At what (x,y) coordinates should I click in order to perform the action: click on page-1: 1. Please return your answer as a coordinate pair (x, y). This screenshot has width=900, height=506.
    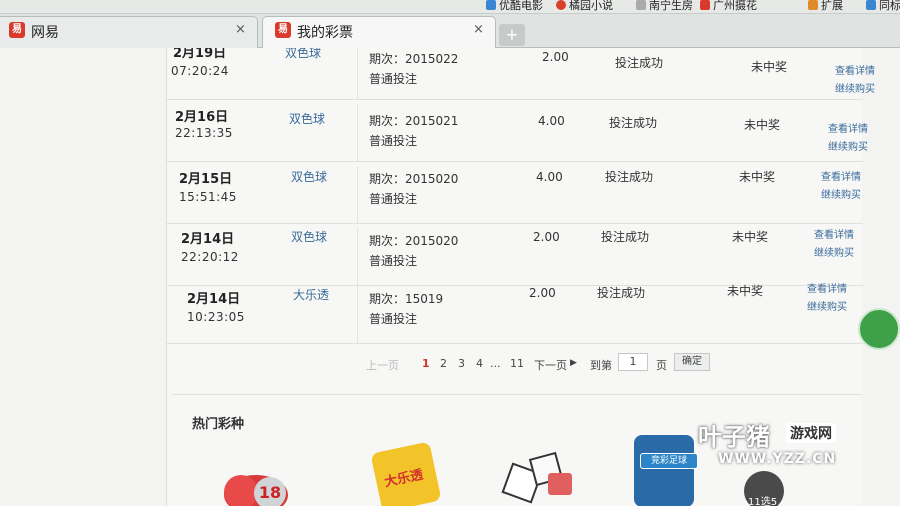
    Looking at the image, I should click on (426, 363).